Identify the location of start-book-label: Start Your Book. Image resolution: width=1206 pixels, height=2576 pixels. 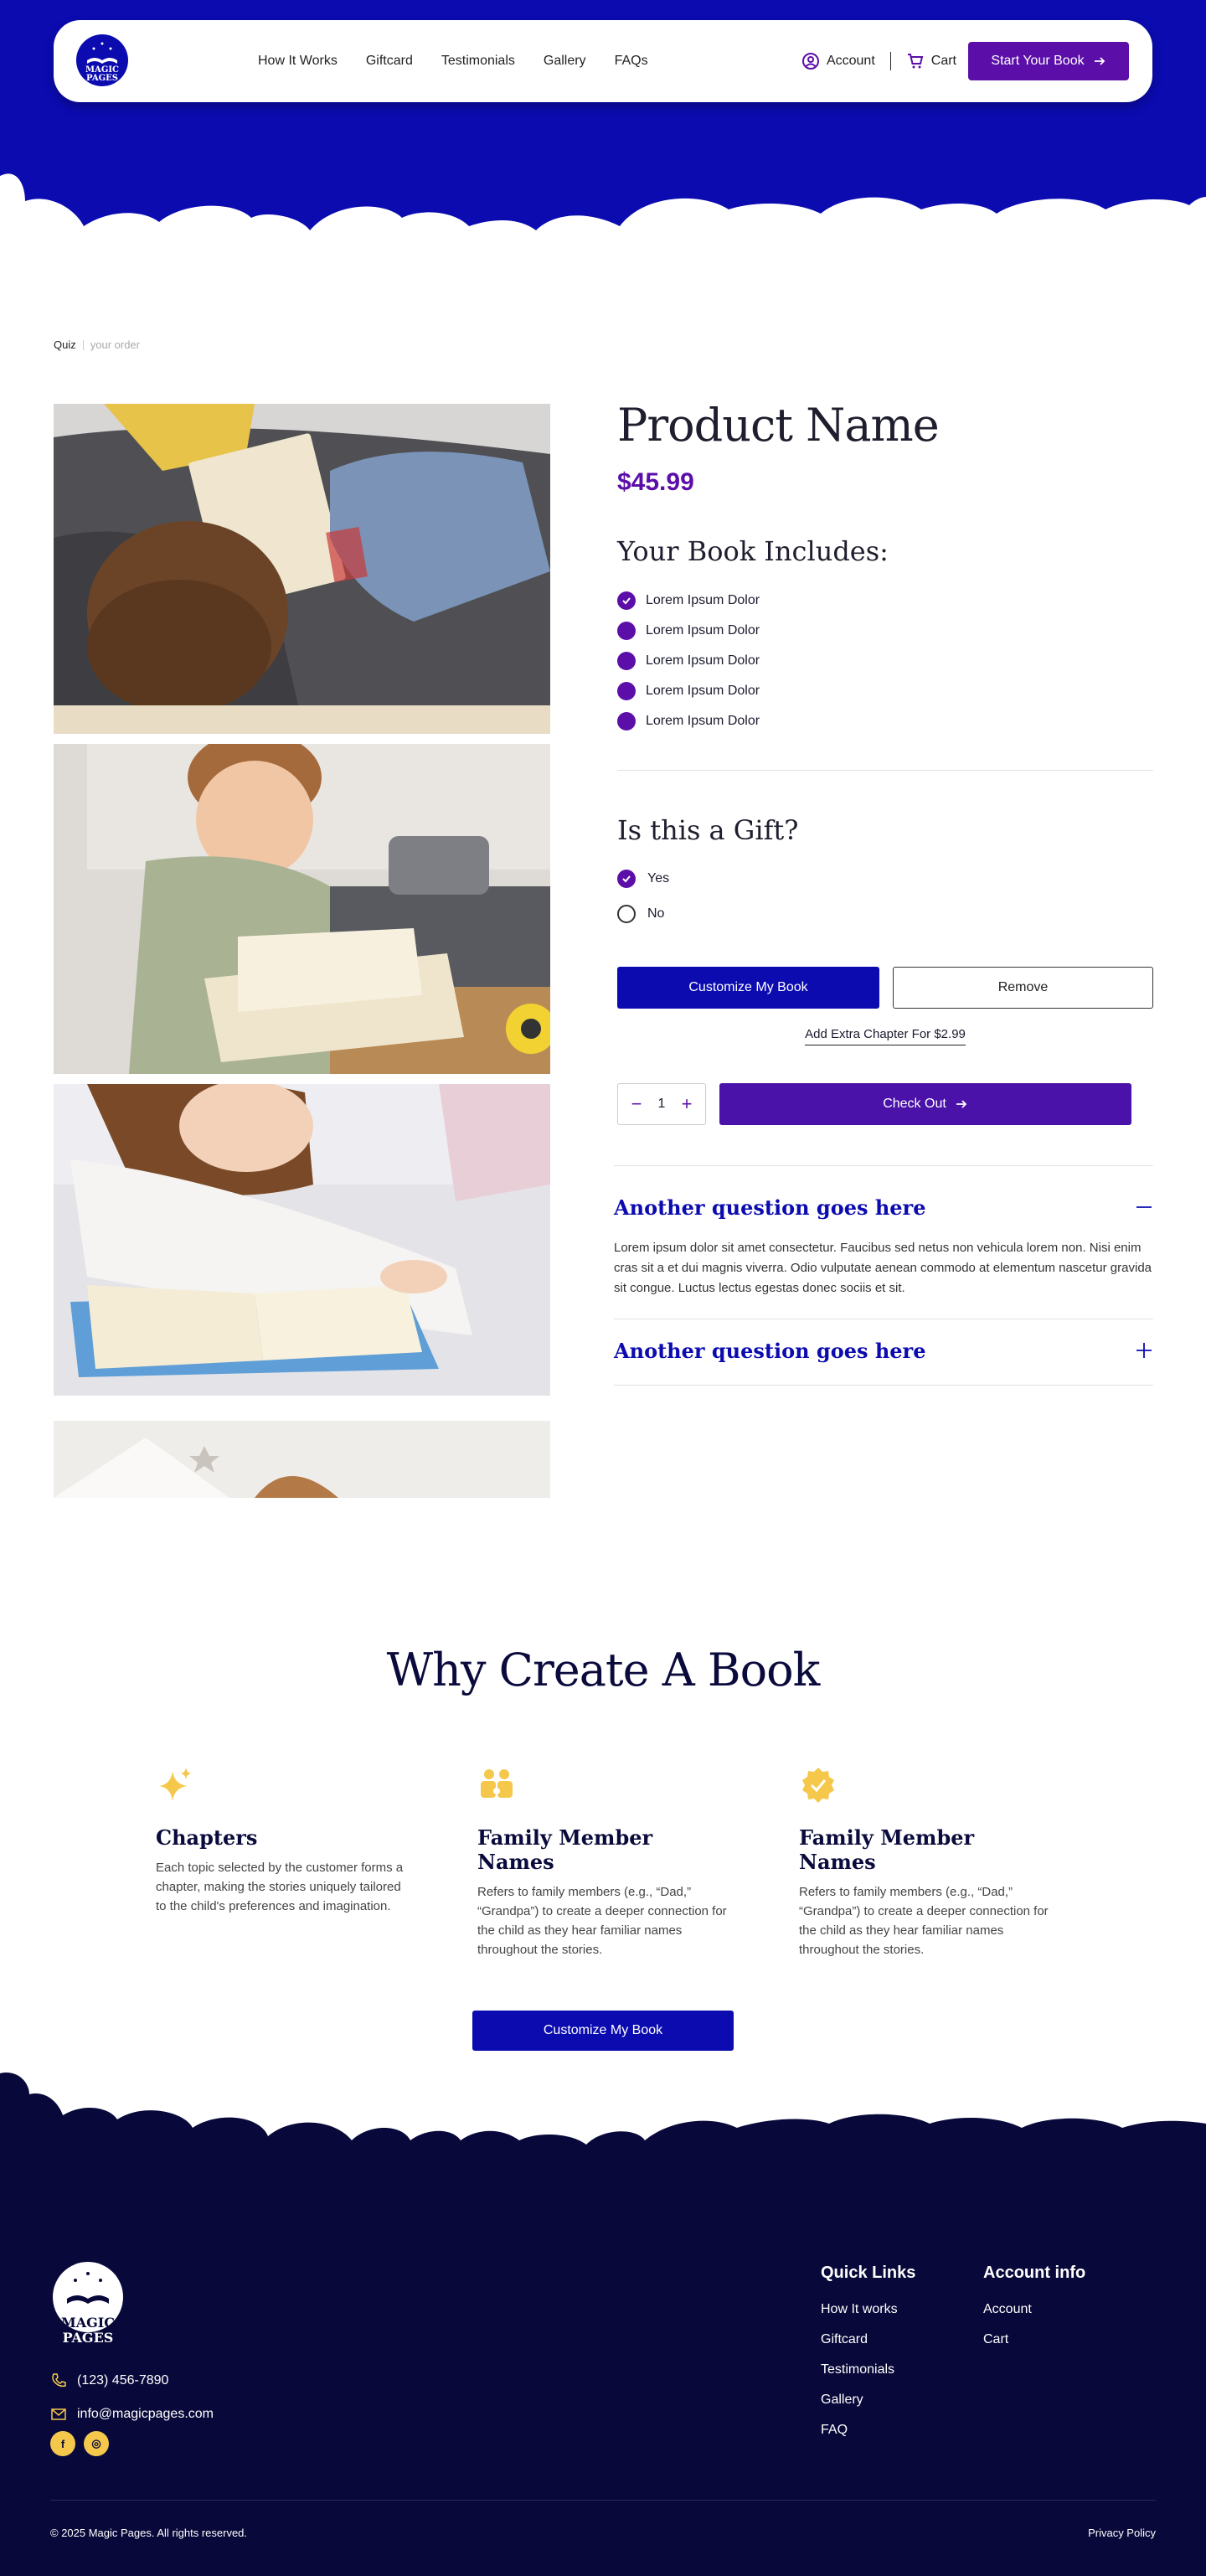
(1038, 61).